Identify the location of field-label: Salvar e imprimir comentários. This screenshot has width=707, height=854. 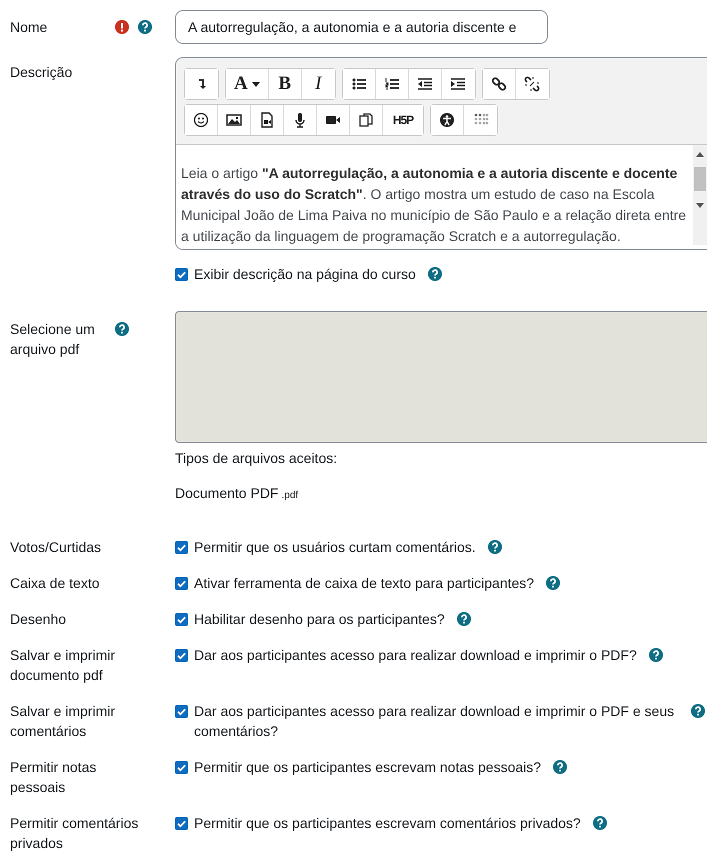
(63, 721).